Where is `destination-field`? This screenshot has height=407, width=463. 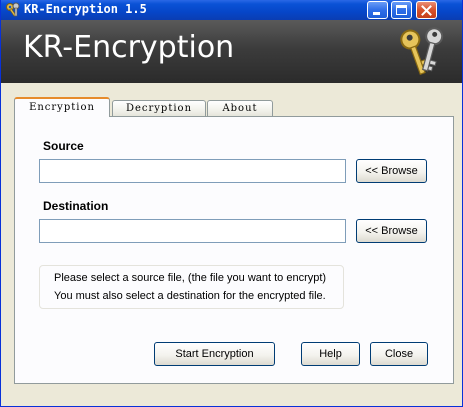 destination-field is located at coordinates (192, 231).